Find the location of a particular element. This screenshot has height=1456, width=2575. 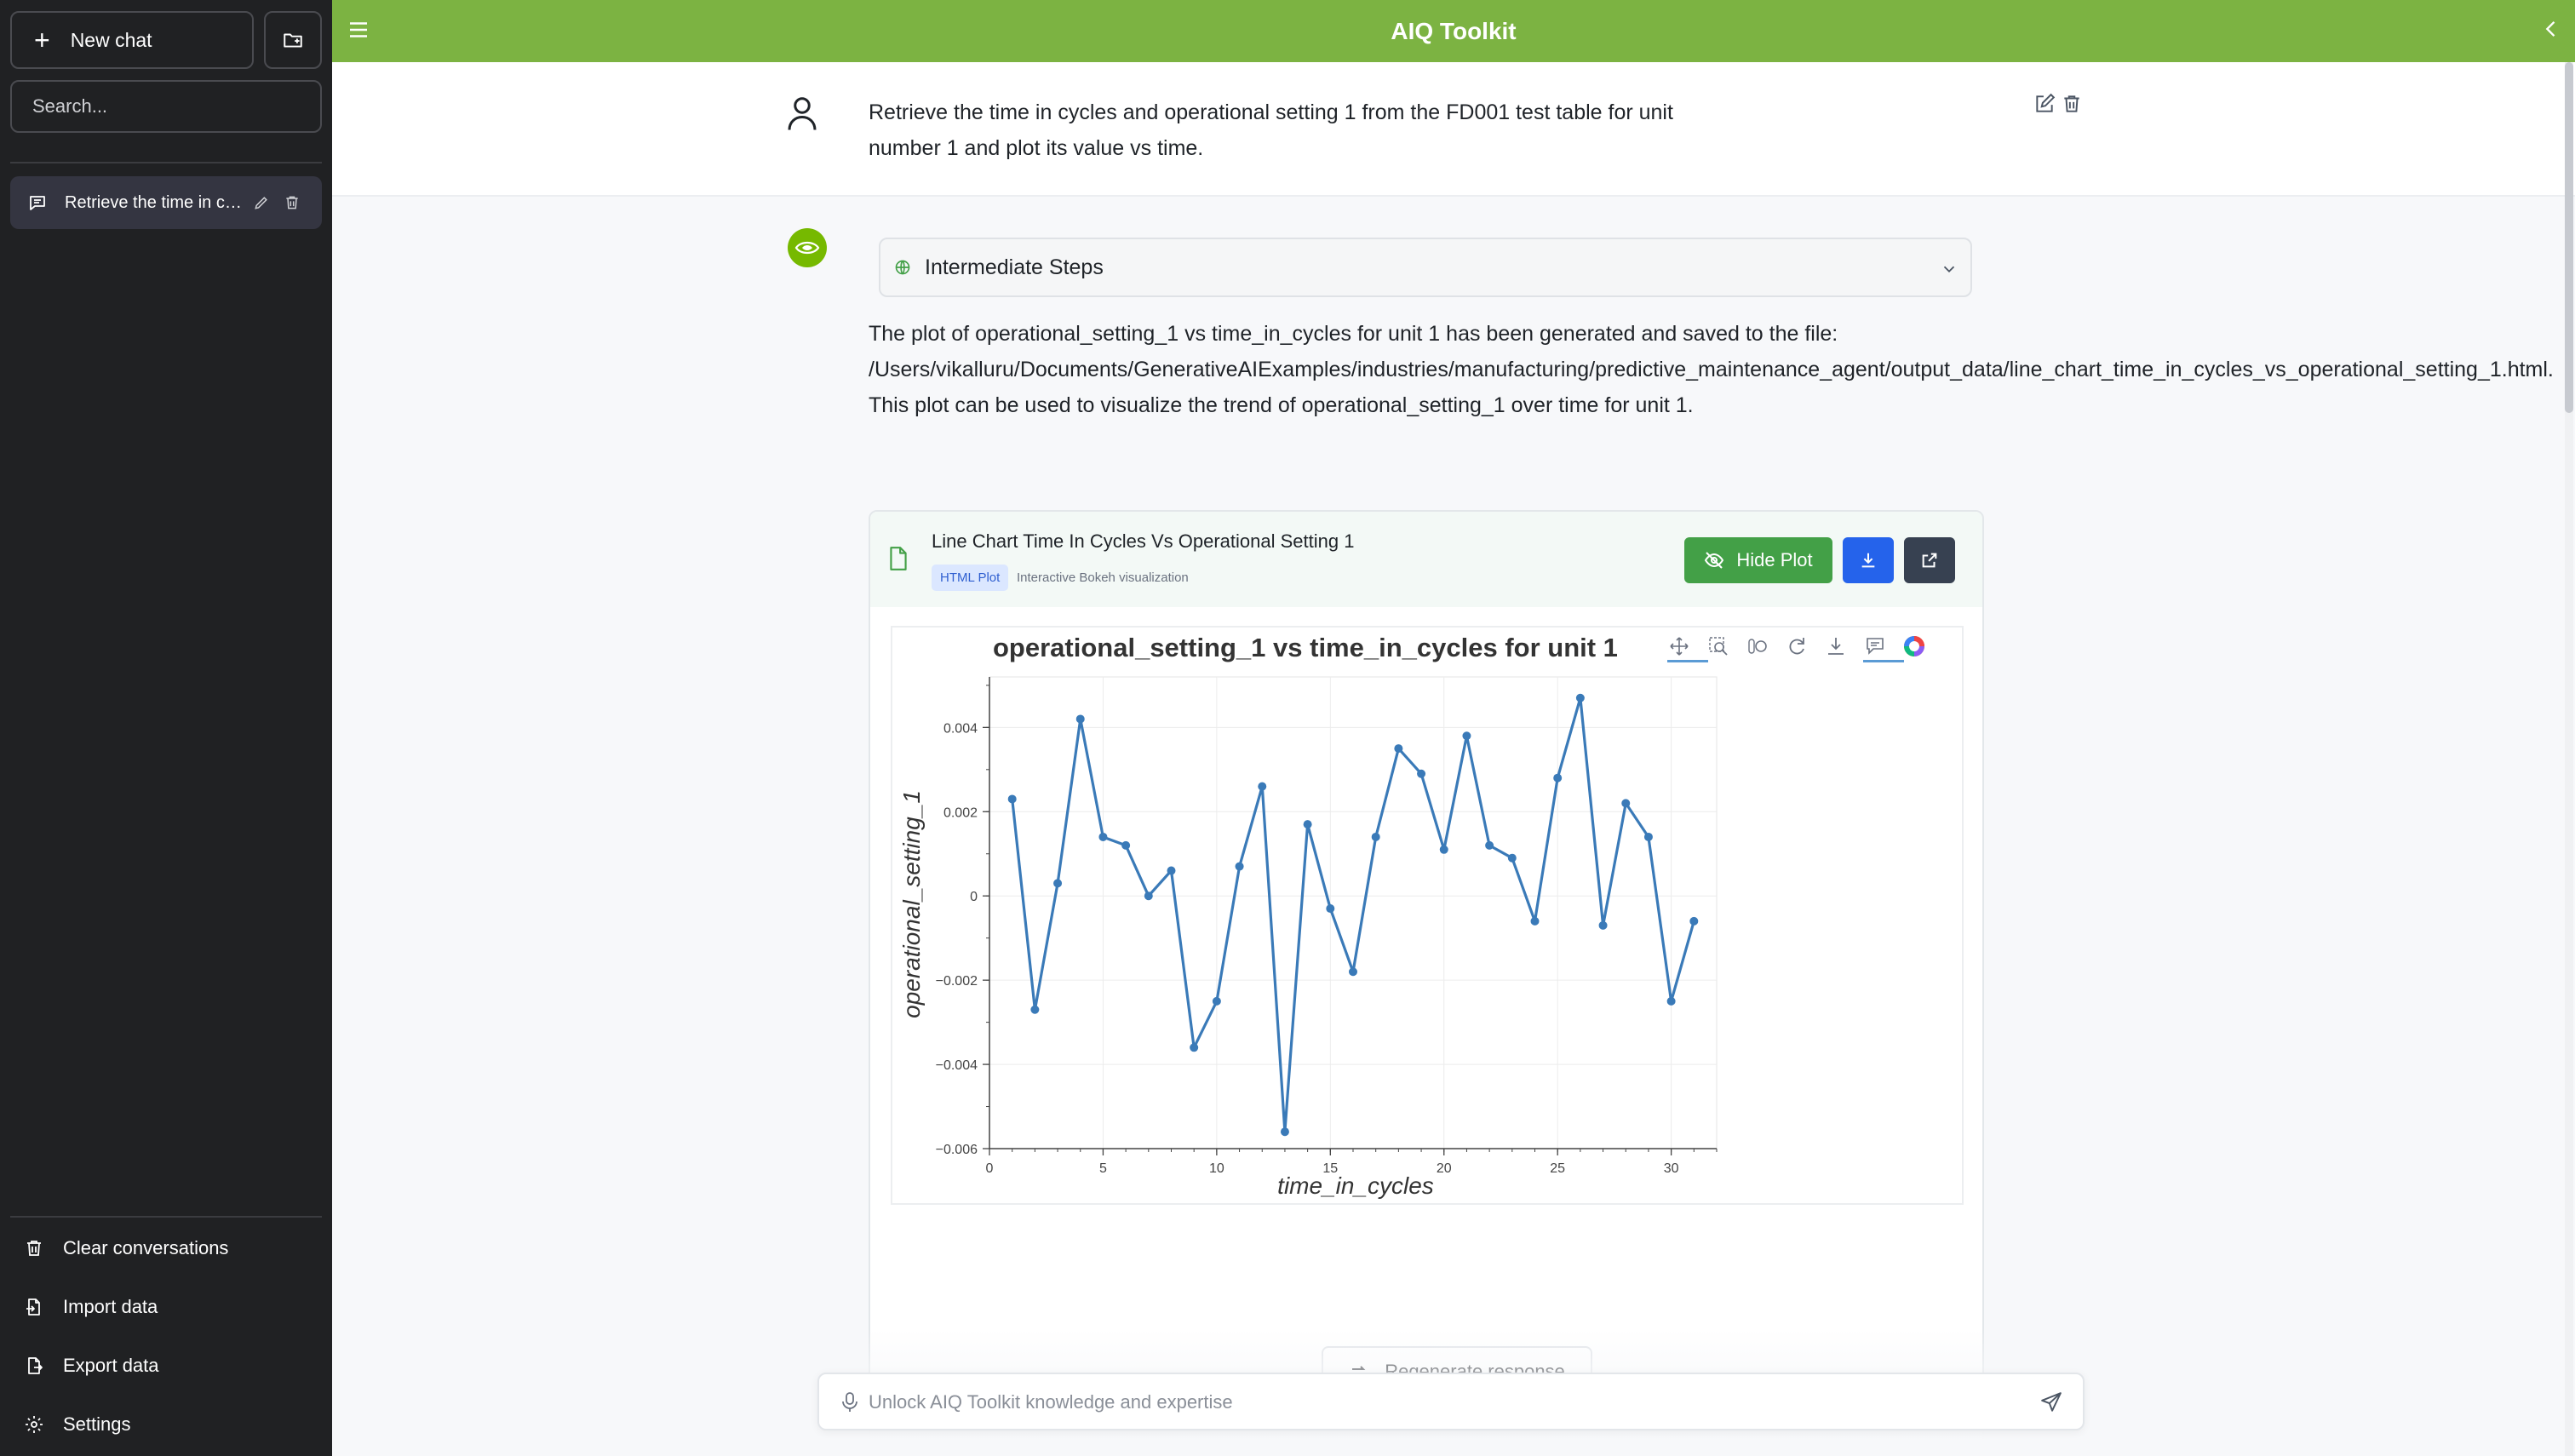

new-chat-button: + New chat is located at coordinates (132, 40).